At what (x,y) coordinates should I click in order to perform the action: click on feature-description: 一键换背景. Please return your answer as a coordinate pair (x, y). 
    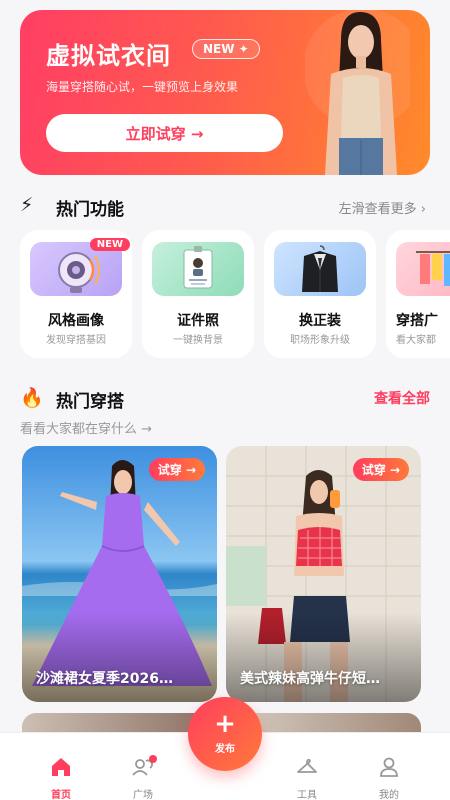
    Looking at the image, I should click on (198, 340).